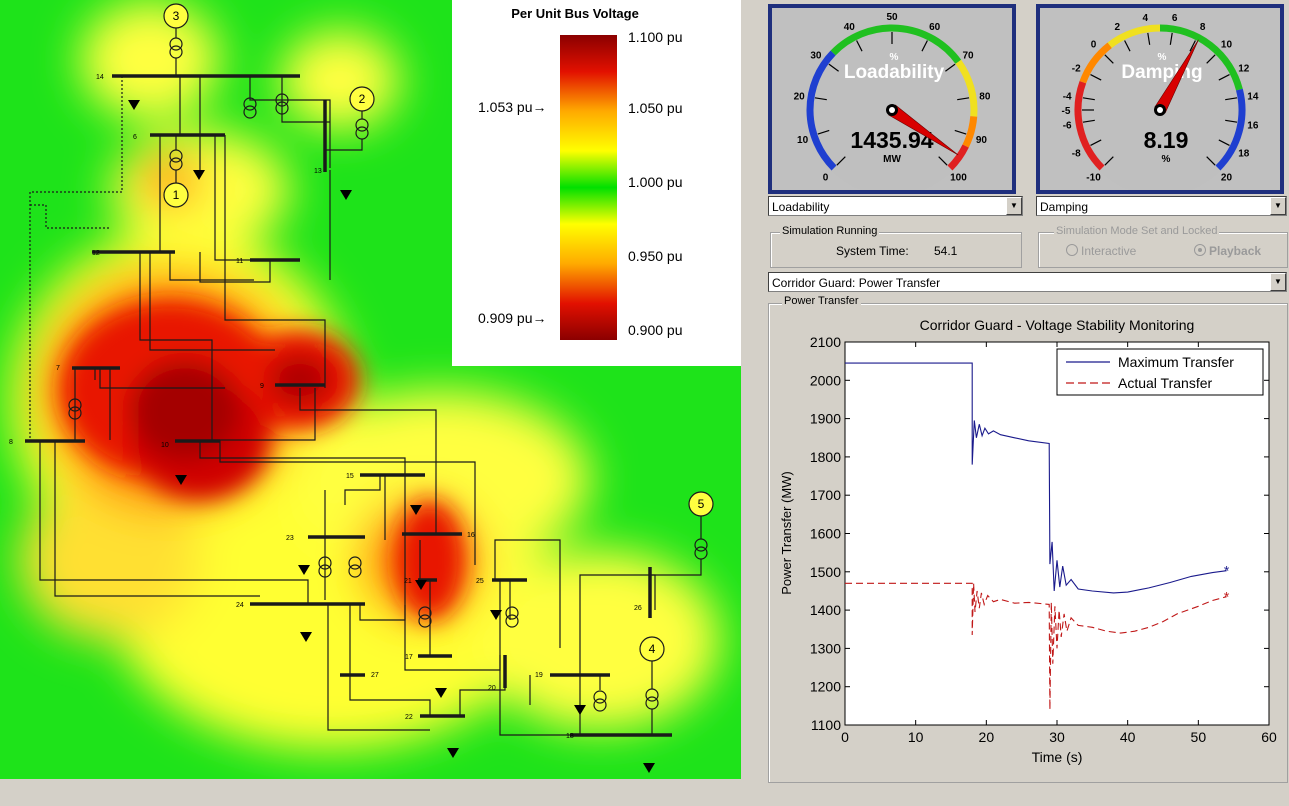  I want to click on gauge-tick-label: -5, so click(1066, 111).